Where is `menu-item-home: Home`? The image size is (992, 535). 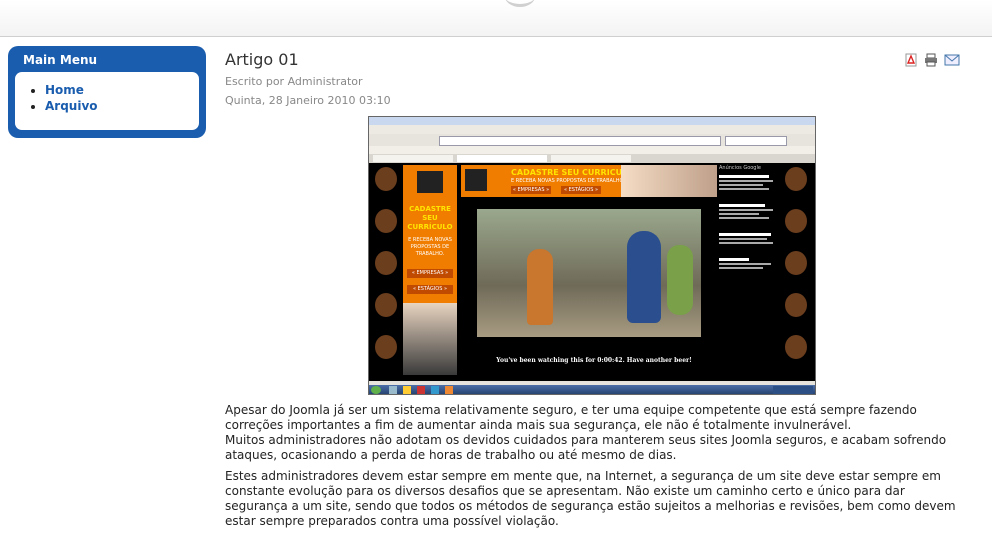
menu-item-home: Home is located at coordinates (122, 90).